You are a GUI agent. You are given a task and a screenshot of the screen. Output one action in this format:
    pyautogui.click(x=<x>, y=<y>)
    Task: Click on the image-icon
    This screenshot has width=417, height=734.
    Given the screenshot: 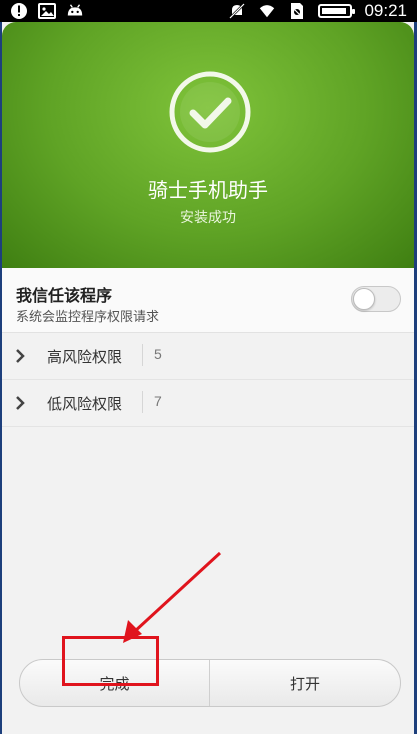 What is the action you would take?
    pyautogui.click(x=47, y=11)
    